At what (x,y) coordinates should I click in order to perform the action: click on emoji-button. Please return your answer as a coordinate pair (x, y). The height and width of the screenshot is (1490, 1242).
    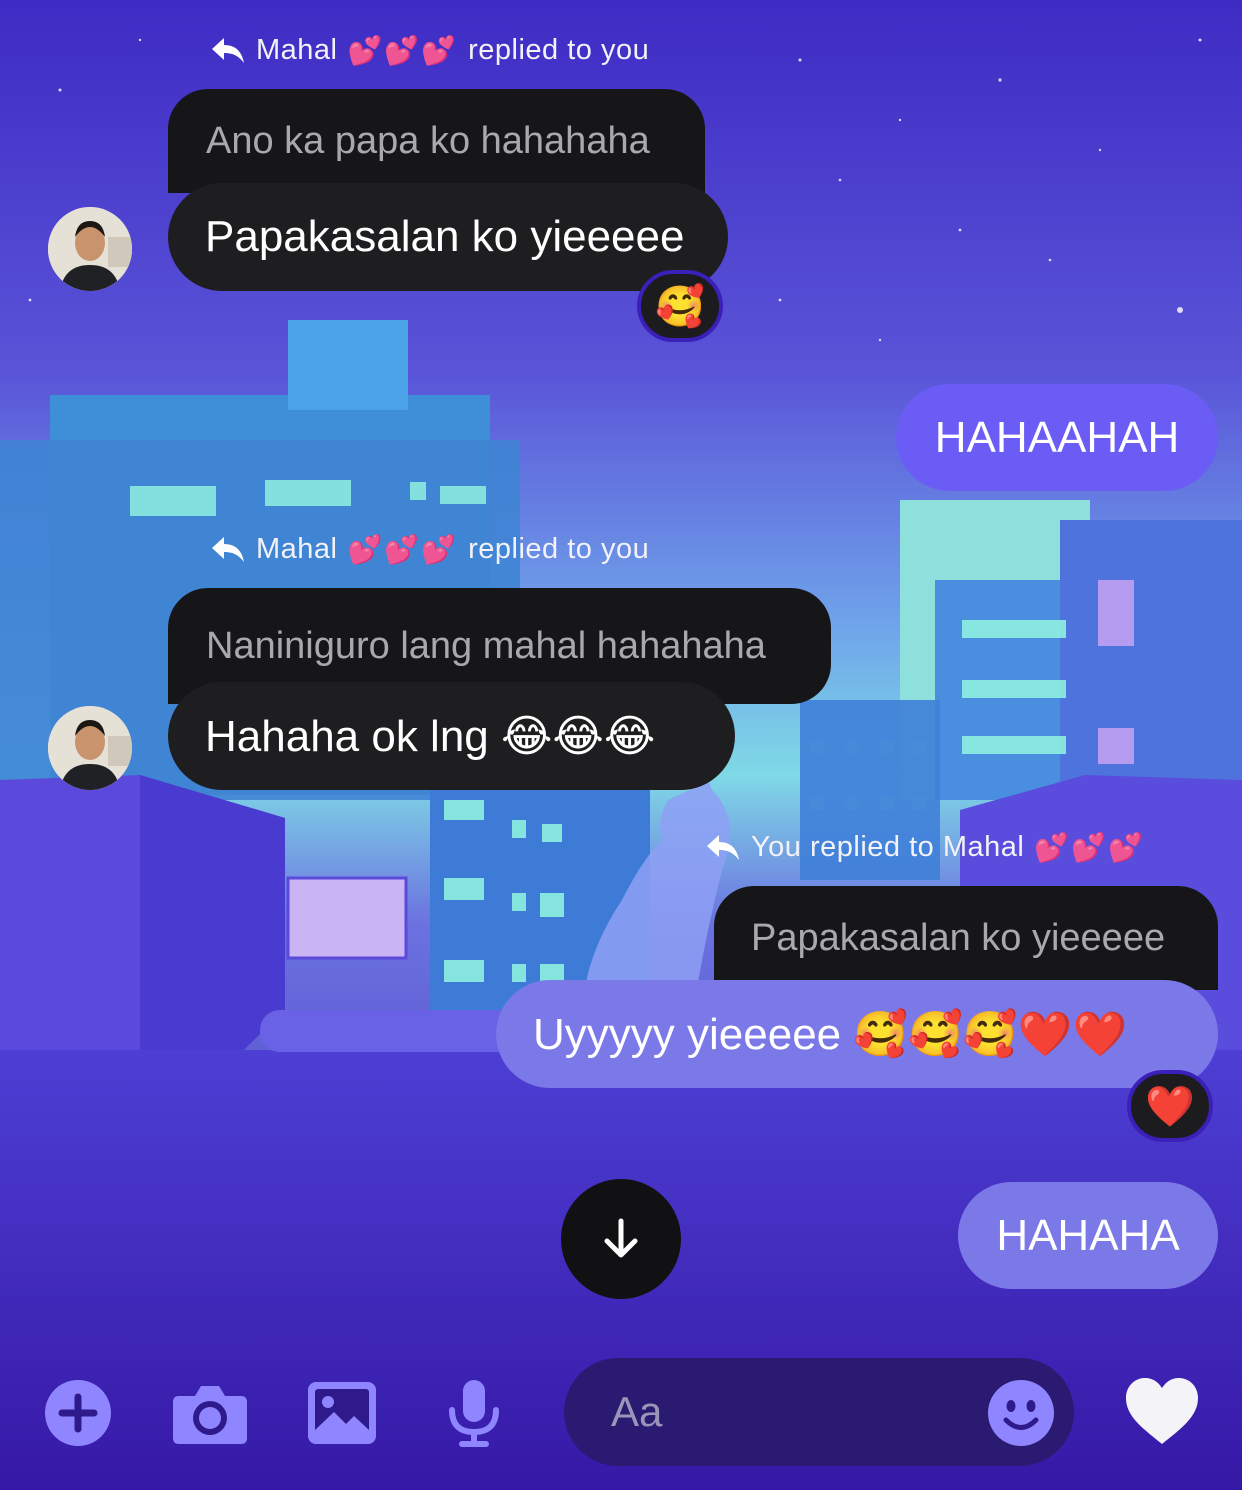
    Looking at the image, I should click on (1021, 1413).